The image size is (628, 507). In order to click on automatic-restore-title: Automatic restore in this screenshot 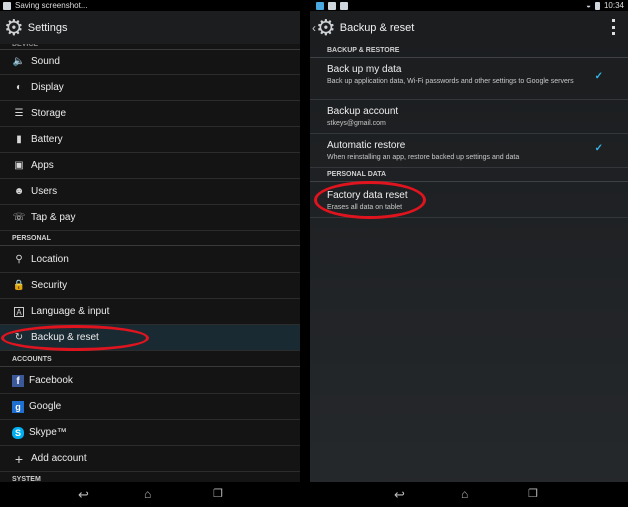, I will do `click(366, 145)`.